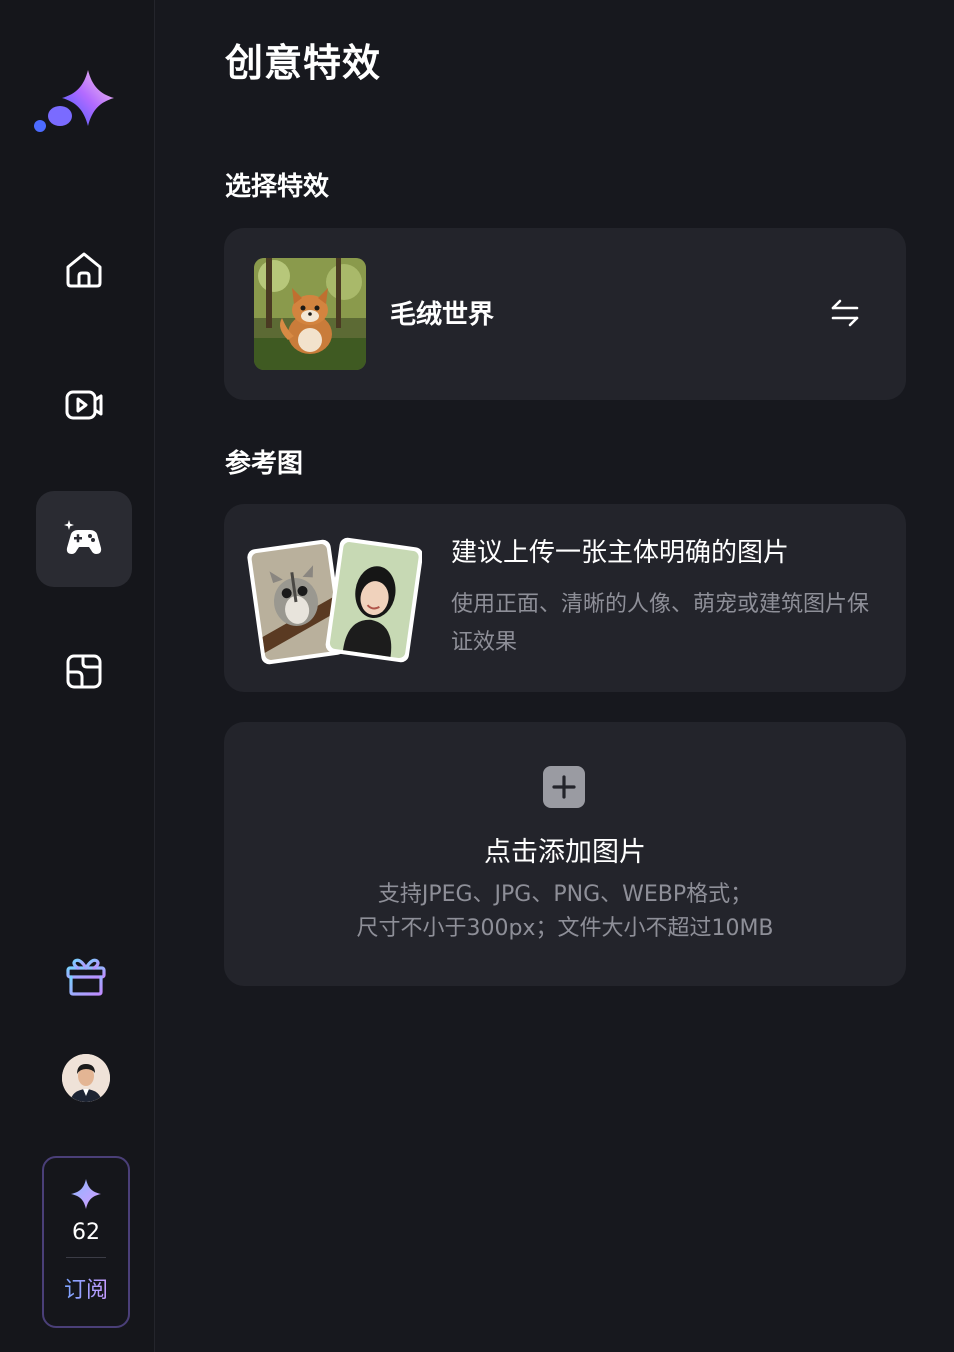 The width and height of the screenshot is (954, 1352). I want to click on effect-name: 毛绒世界, so click(442, 315).